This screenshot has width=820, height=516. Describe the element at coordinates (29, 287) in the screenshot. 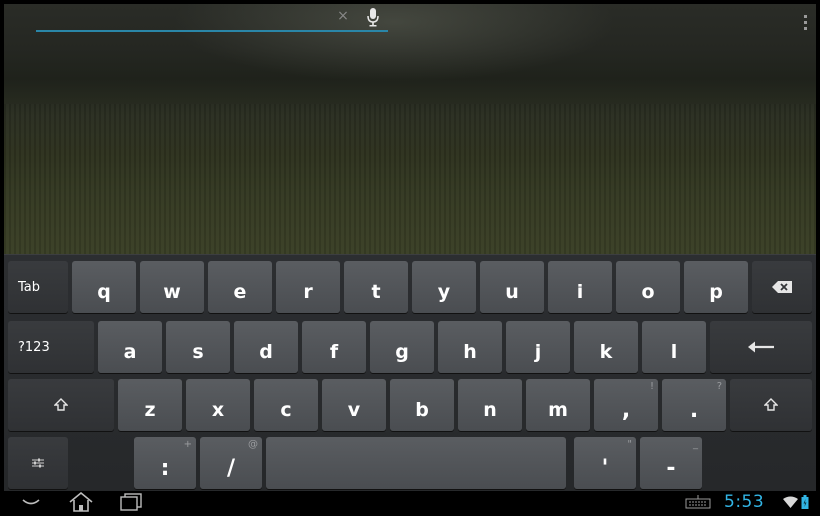

I see `tab-key-label: Tab` at that location.